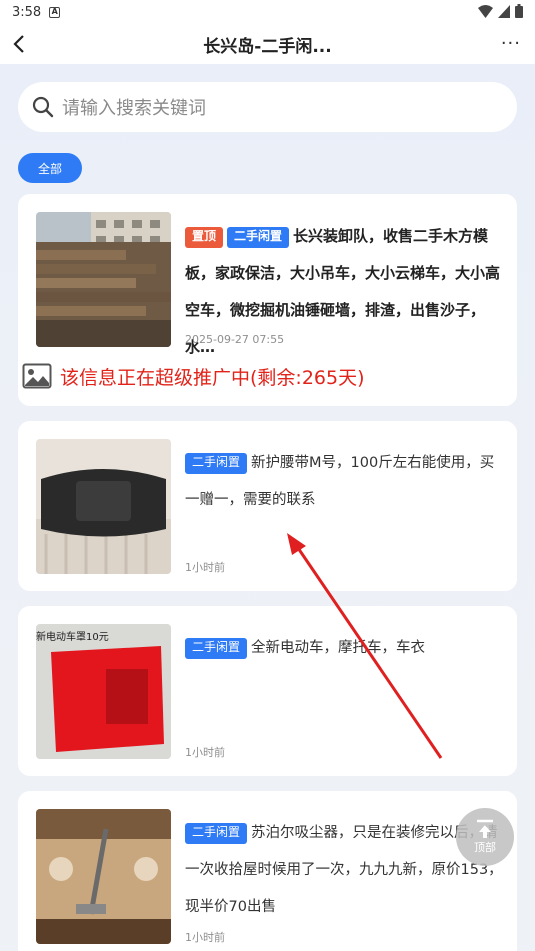 The width and height of the screenshot is (535, 951). Describe the element at coordinates (204, 237) in the screenshot. I see `pinned-tag: 置顶` at that location.